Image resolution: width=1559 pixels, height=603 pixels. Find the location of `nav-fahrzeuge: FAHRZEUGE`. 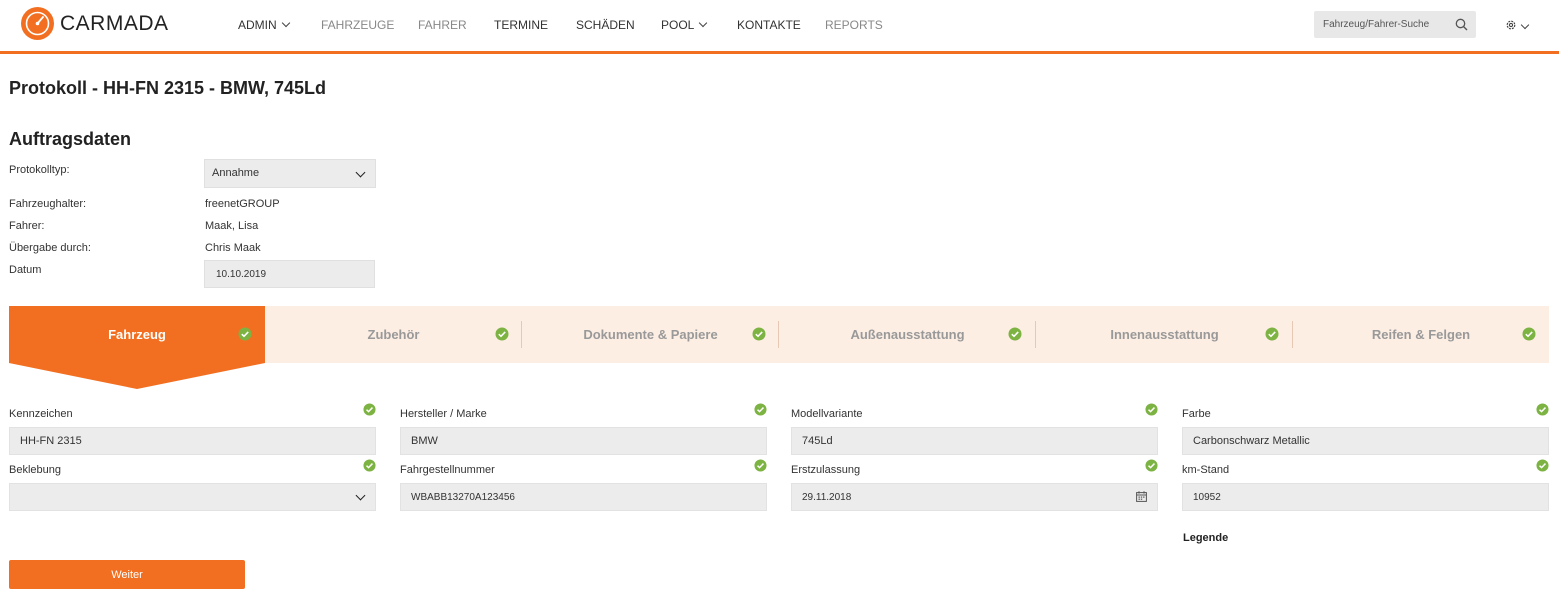

nav-fahrzeuge: FAHRZEUGE is located at coordinates (357, 25).